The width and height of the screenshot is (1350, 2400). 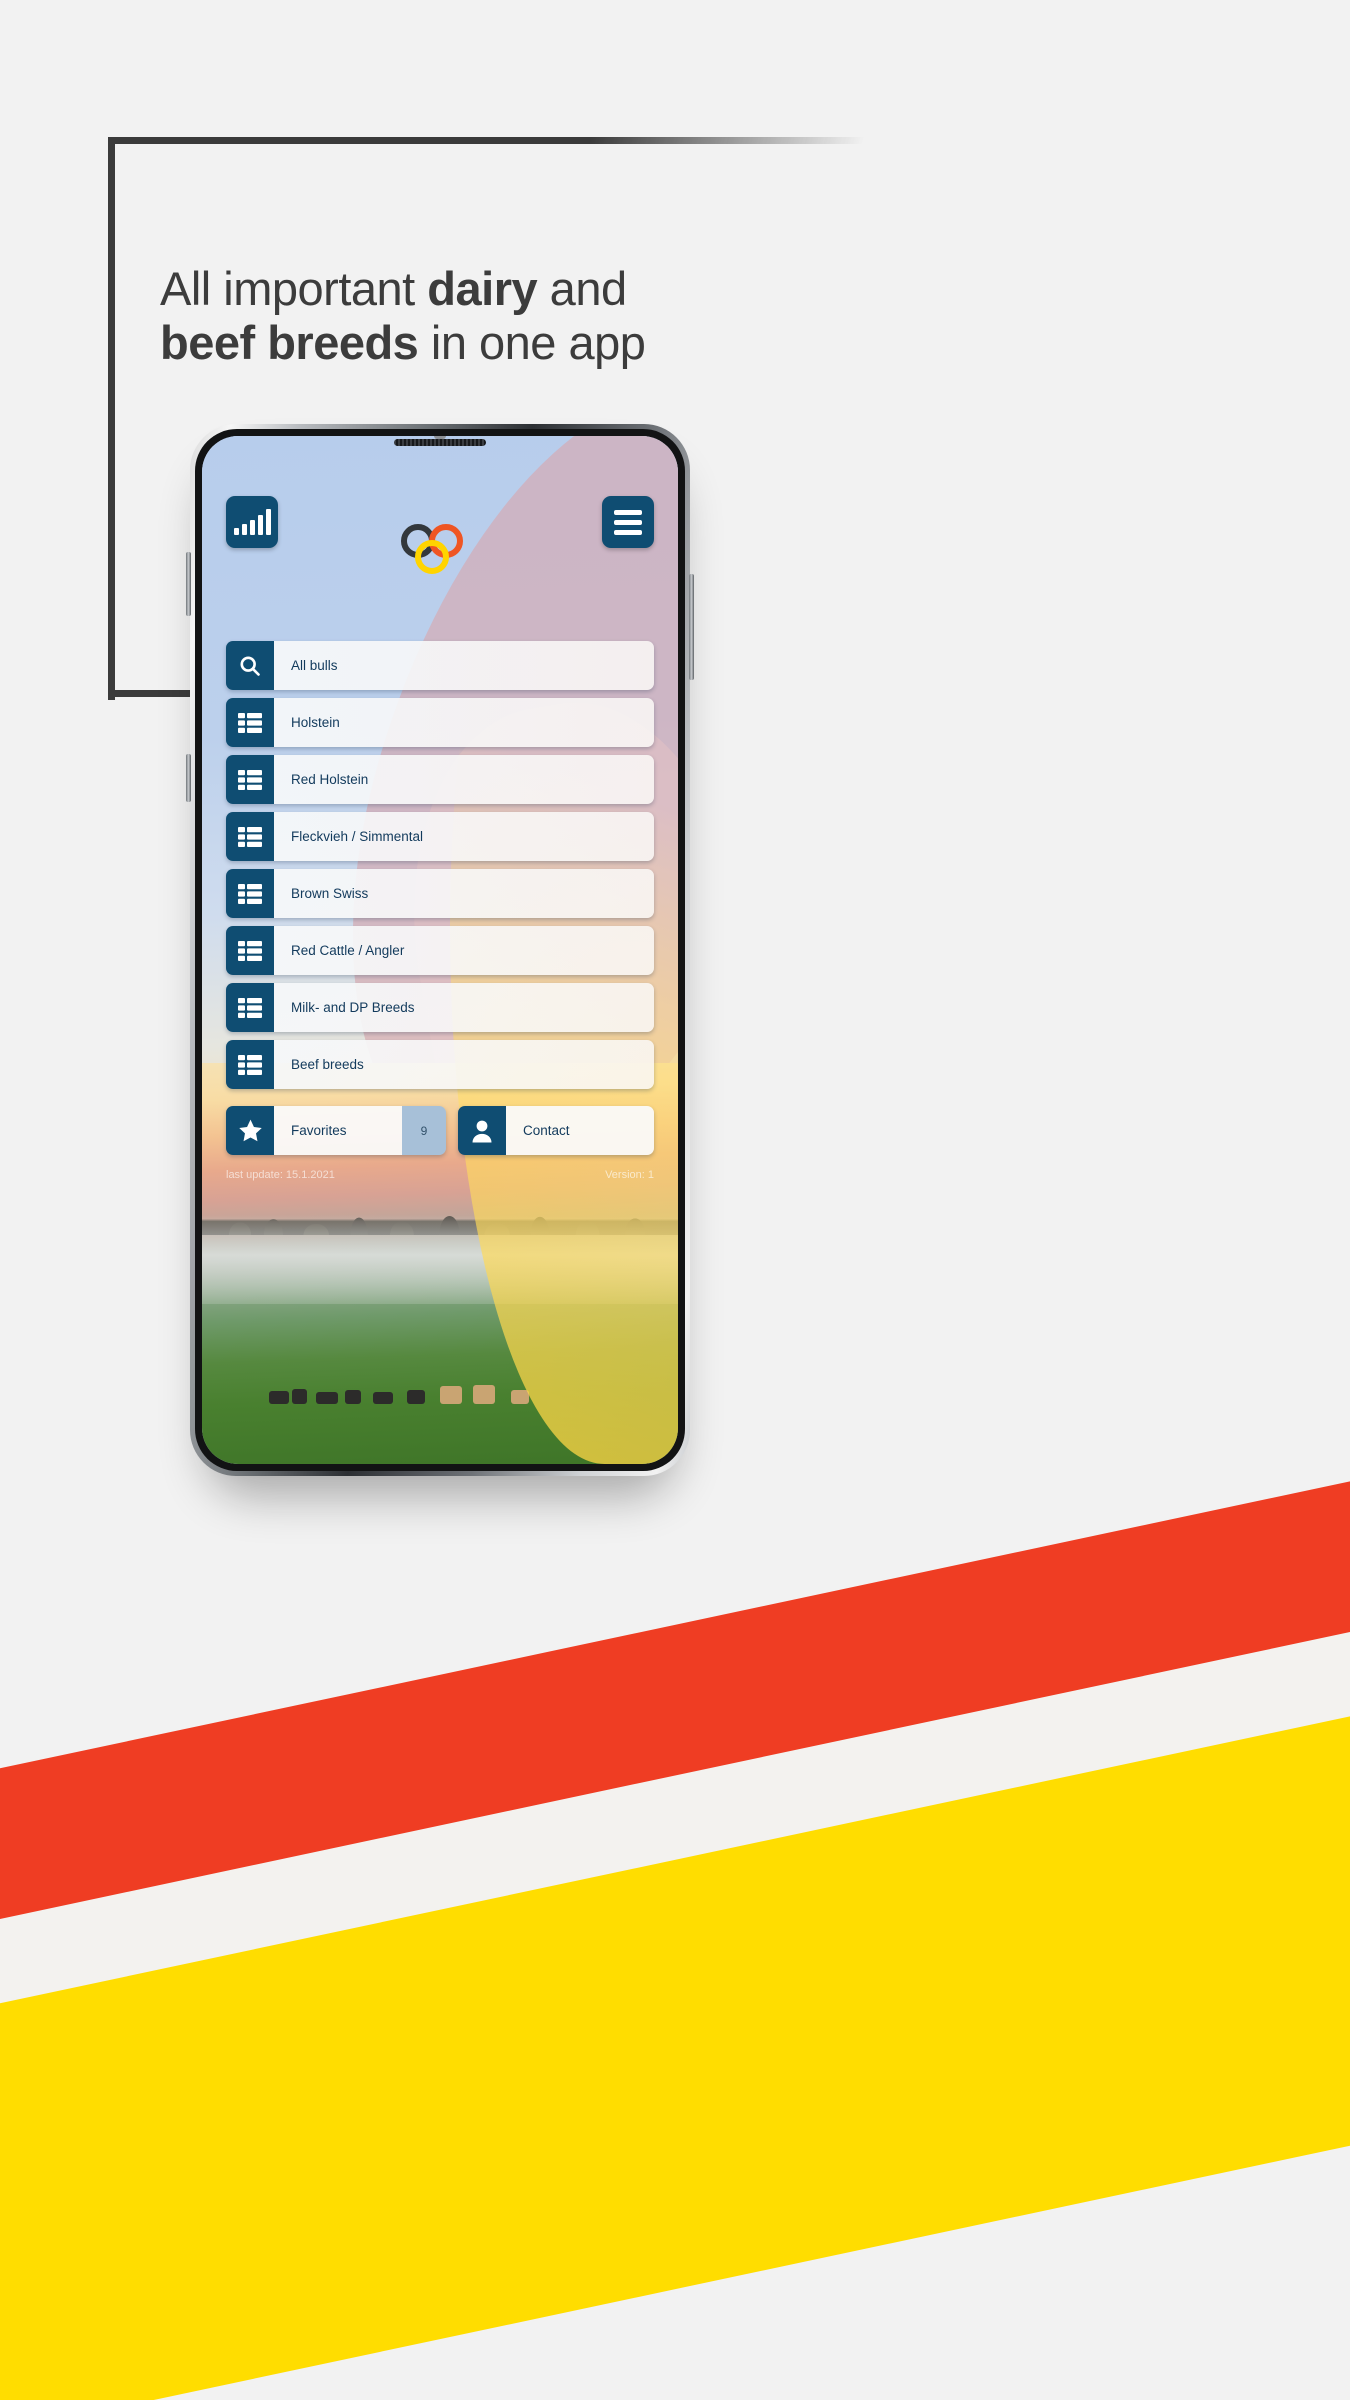 I want to click on menu-item-brown-swiss: Brown Swiss, so click(x=440, y=893).